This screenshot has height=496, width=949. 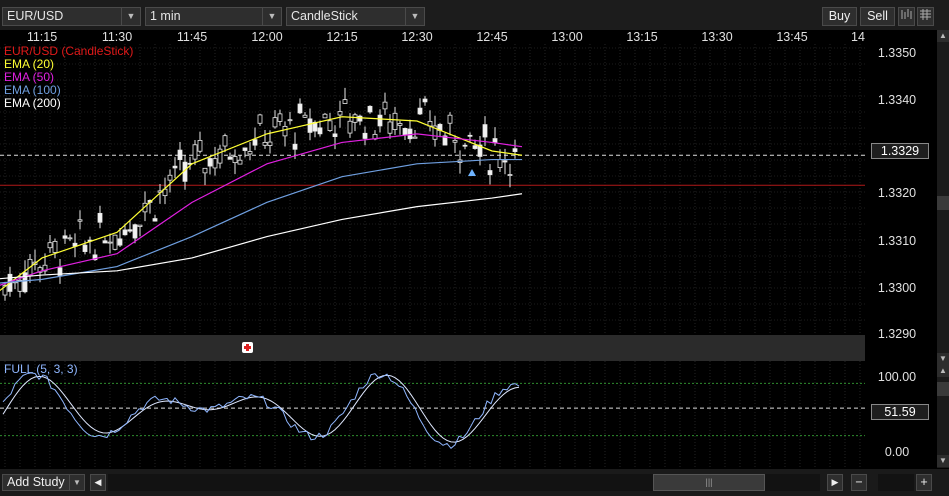 I want to click on event-marker-icon, so click(x=247, y=347).